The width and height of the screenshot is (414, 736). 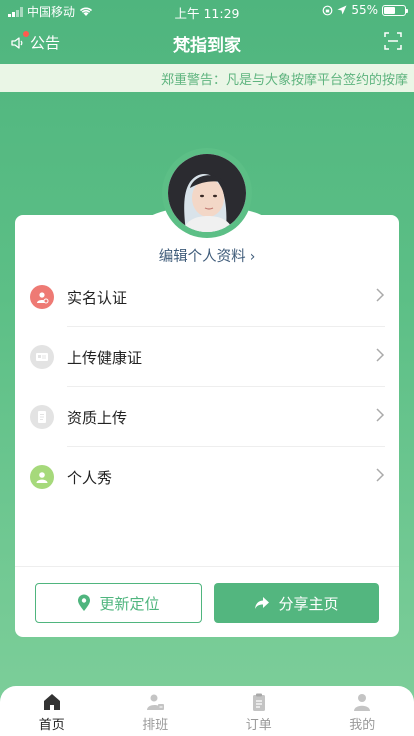 What do you see at coordinates (207, 11) in the screenshot?
I see `status-bar: 中国移动 上午 11:29 55%` at bounding box center [207, 11].